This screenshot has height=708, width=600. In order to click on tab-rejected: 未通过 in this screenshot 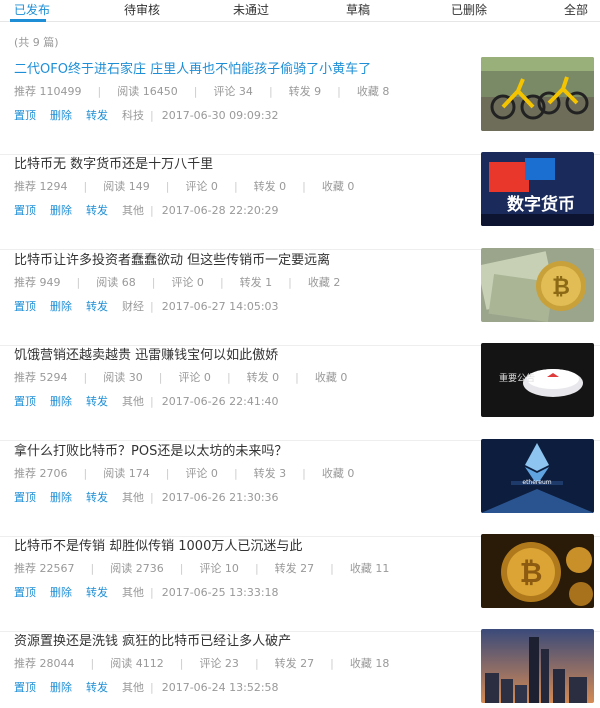, I will do `click(251, 9)`.